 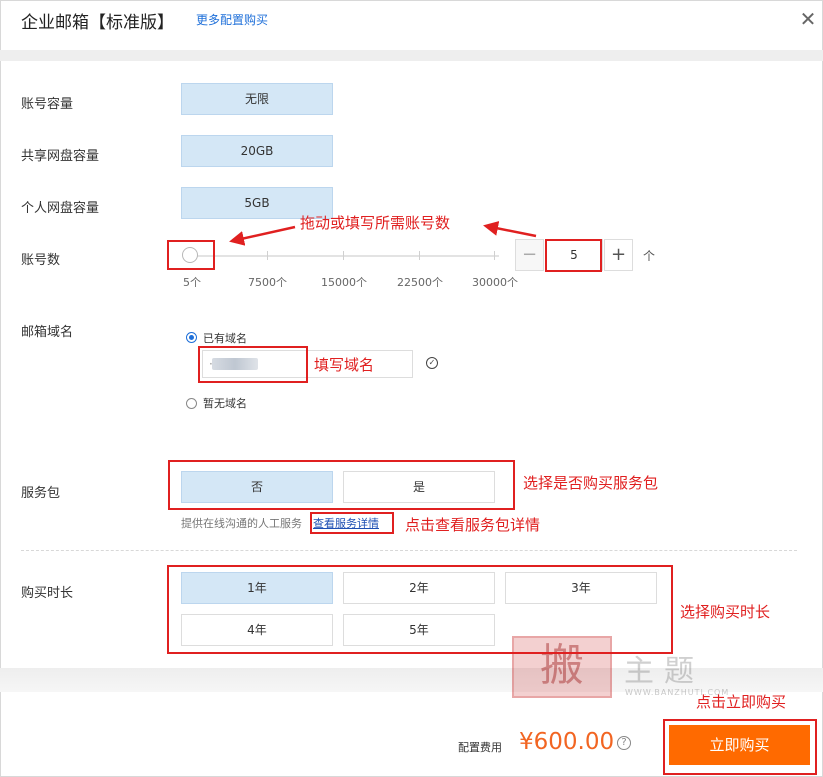 I want to click on price-label: 配置费用, so click(x=480, y=747).